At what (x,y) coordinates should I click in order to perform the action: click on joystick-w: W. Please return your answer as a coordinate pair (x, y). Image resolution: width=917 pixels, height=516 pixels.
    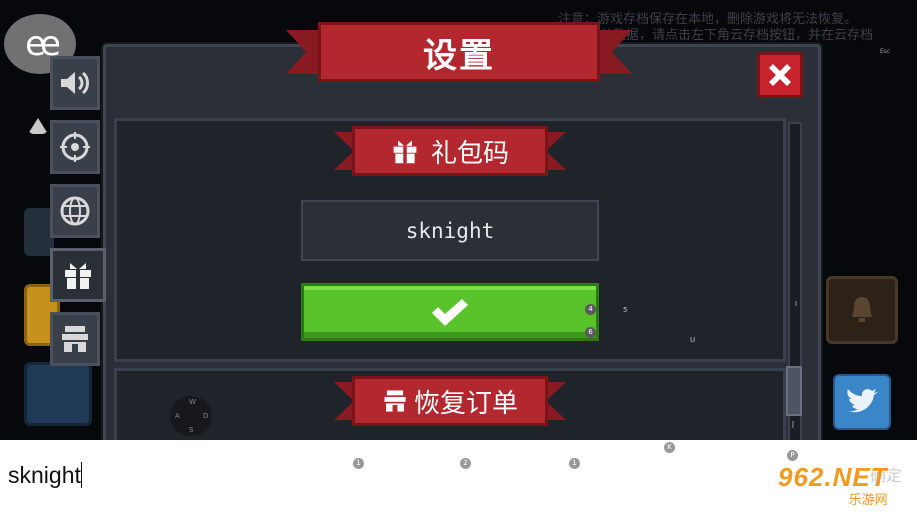
    Looking at the image, I should click on (192, 402).